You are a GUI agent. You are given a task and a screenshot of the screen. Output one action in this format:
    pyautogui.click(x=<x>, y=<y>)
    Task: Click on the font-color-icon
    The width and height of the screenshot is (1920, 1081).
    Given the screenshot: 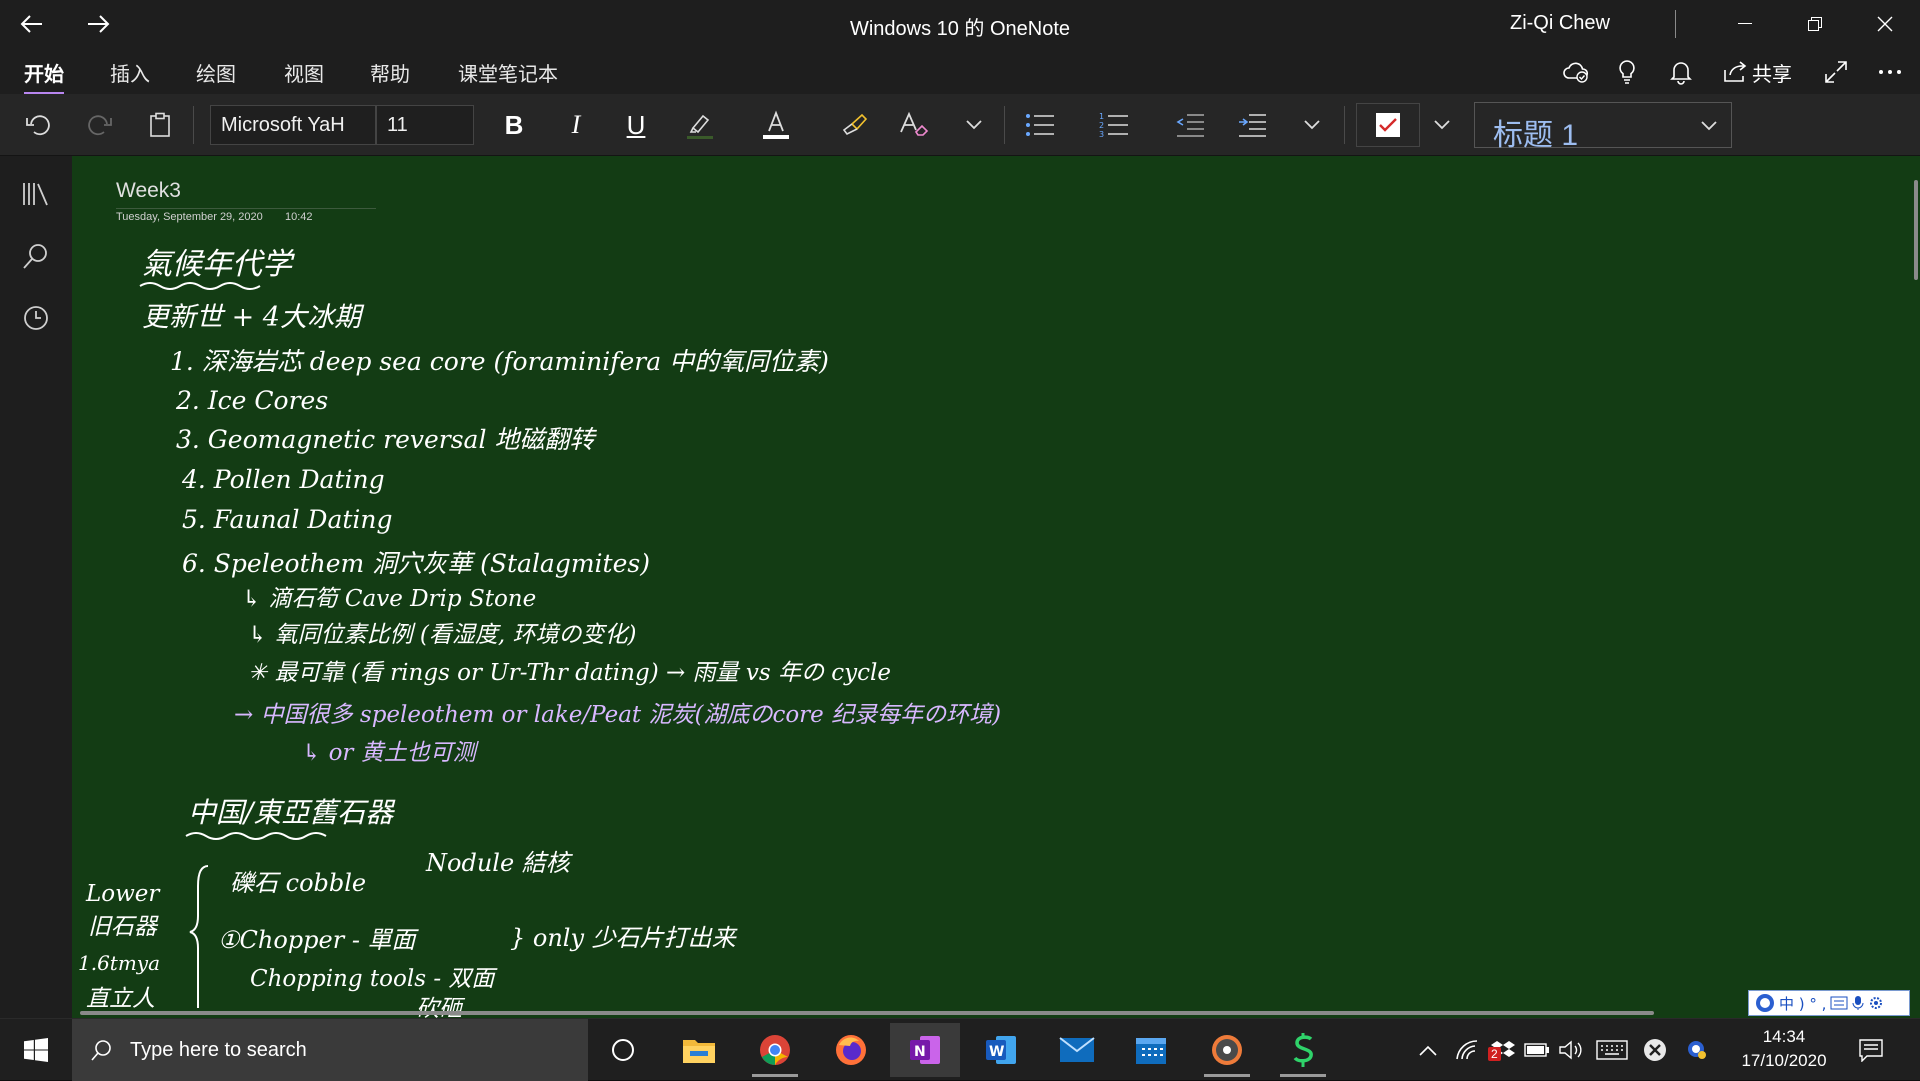 What is the action you would take?
    pyautogui.click(x=776, y=125)
    